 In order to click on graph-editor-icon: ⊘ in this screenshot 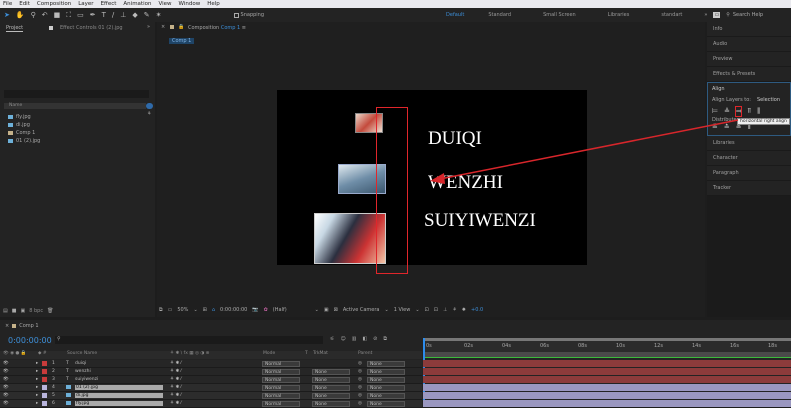, I will do `click(375, 339)`.